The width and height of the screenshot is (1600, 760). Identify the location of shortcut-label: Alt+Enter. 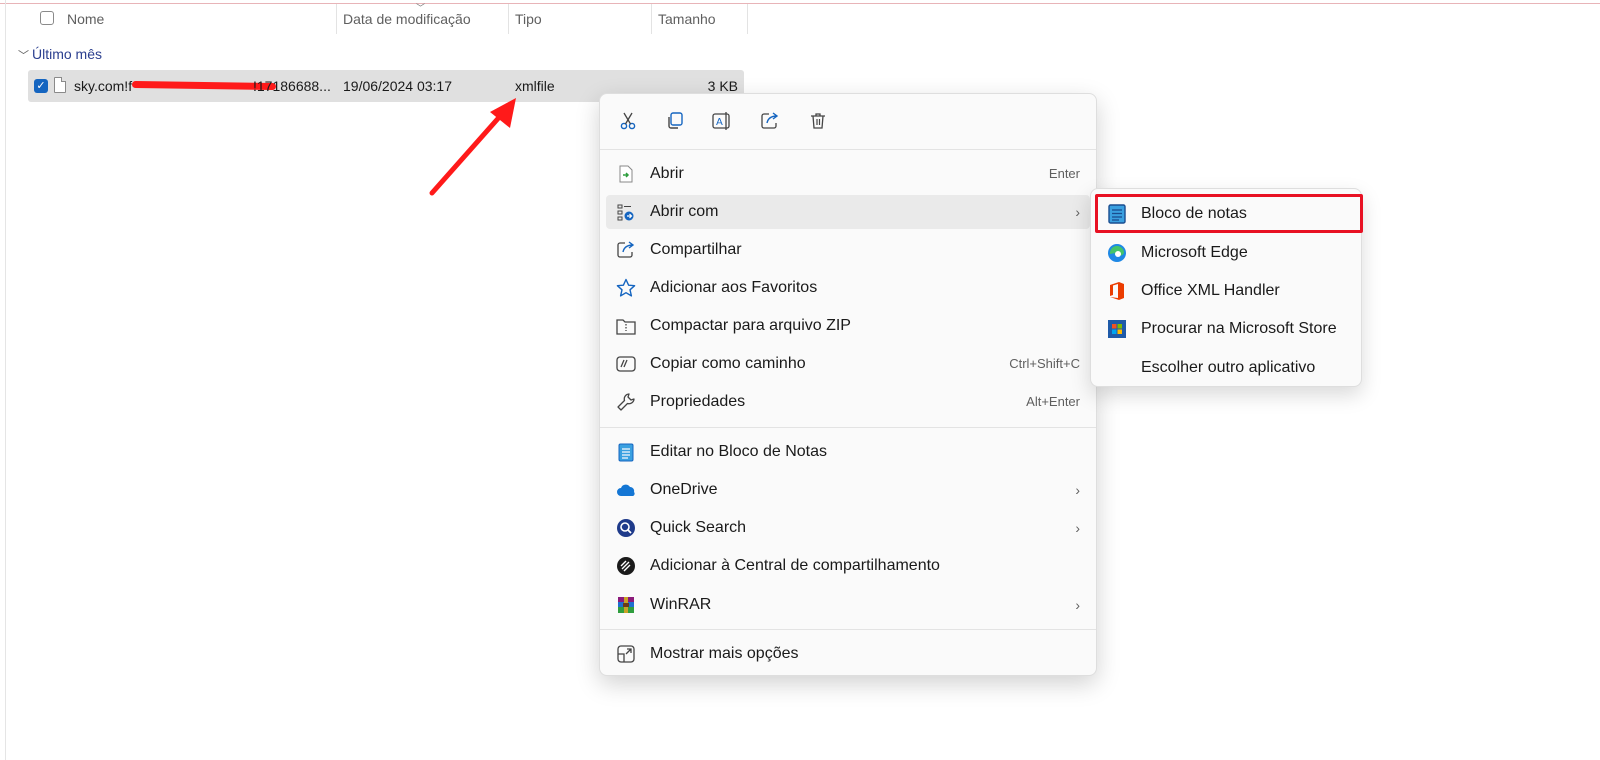
(1053, 401).